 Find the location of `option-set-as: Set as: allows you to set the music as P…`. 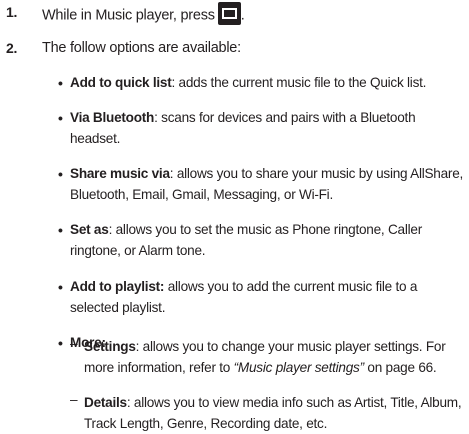

option-set-as: Set as: allows you to set the music as P… is located at coordinates (267, 240).